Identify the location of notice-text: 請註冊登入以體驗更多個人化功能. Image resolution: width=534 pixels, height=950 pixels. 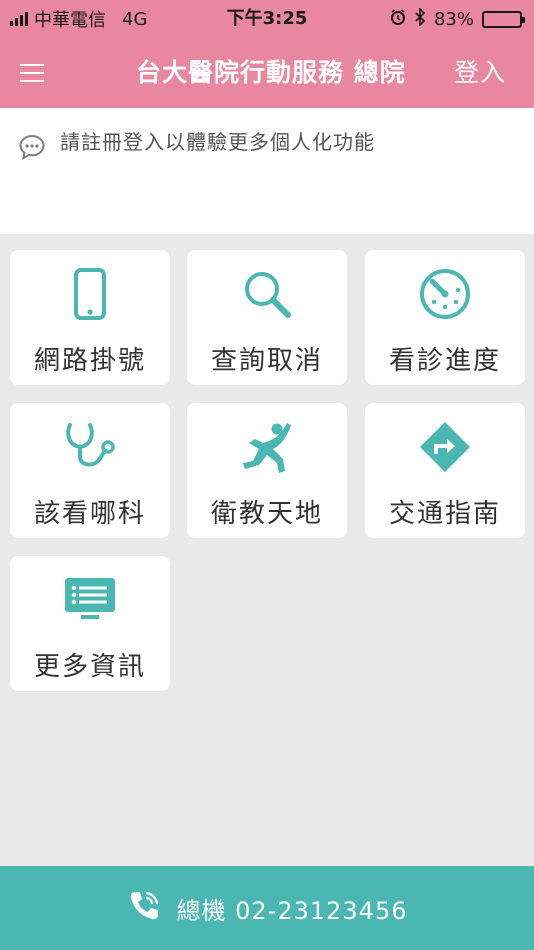
(217, 142).